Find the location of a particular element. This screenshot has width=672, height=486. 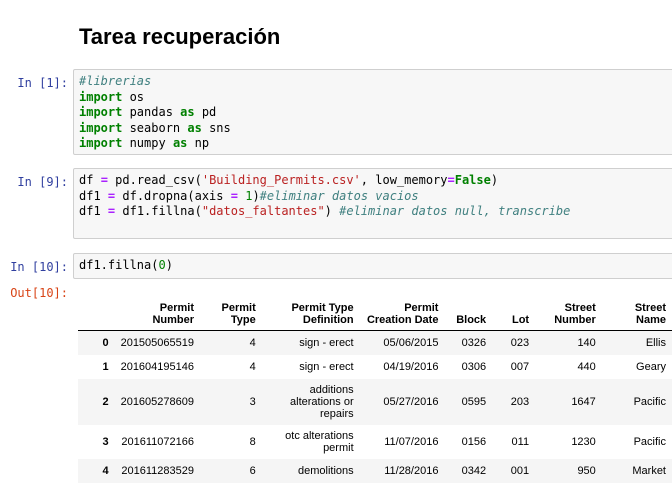

cell-text: permit is located at coordinates (338, 447).